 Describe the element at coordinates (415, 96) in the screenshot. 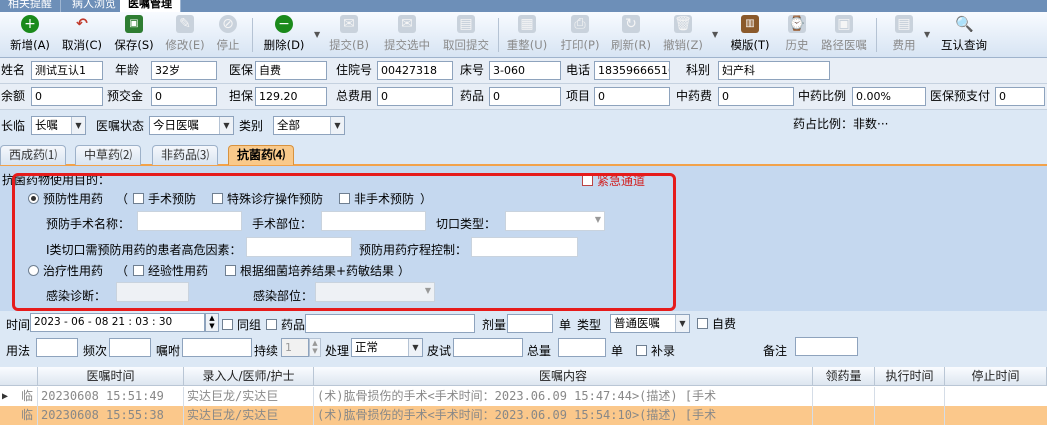

I see `total-fee-field: 0` at that location.